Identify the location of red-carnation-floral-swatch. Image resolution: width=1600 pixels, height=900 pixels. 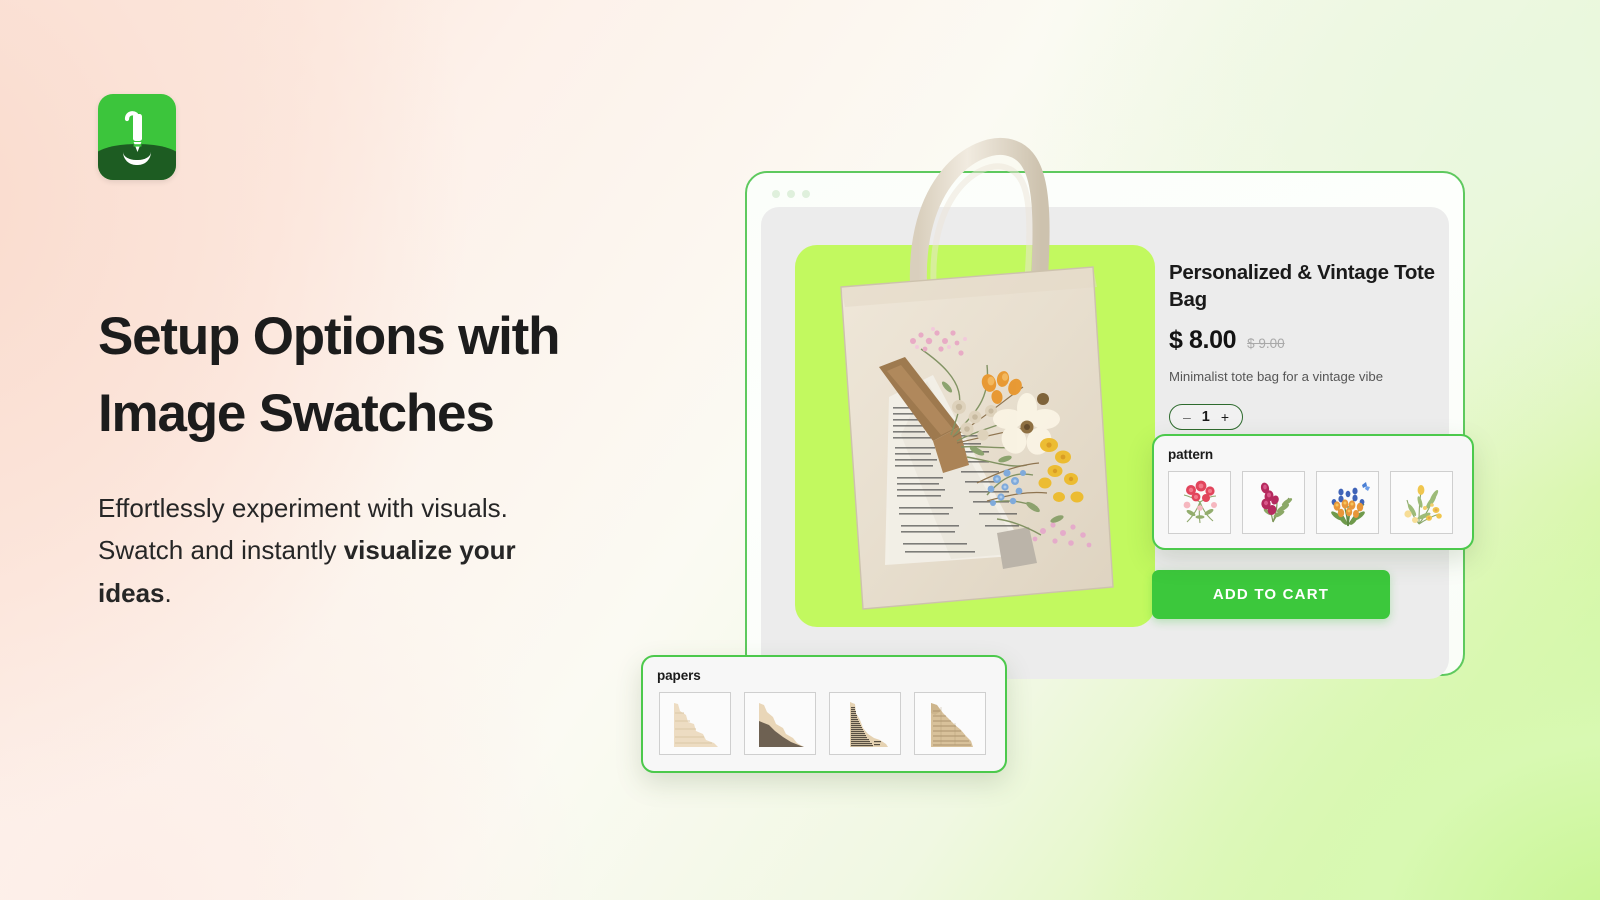
(1199, 502).